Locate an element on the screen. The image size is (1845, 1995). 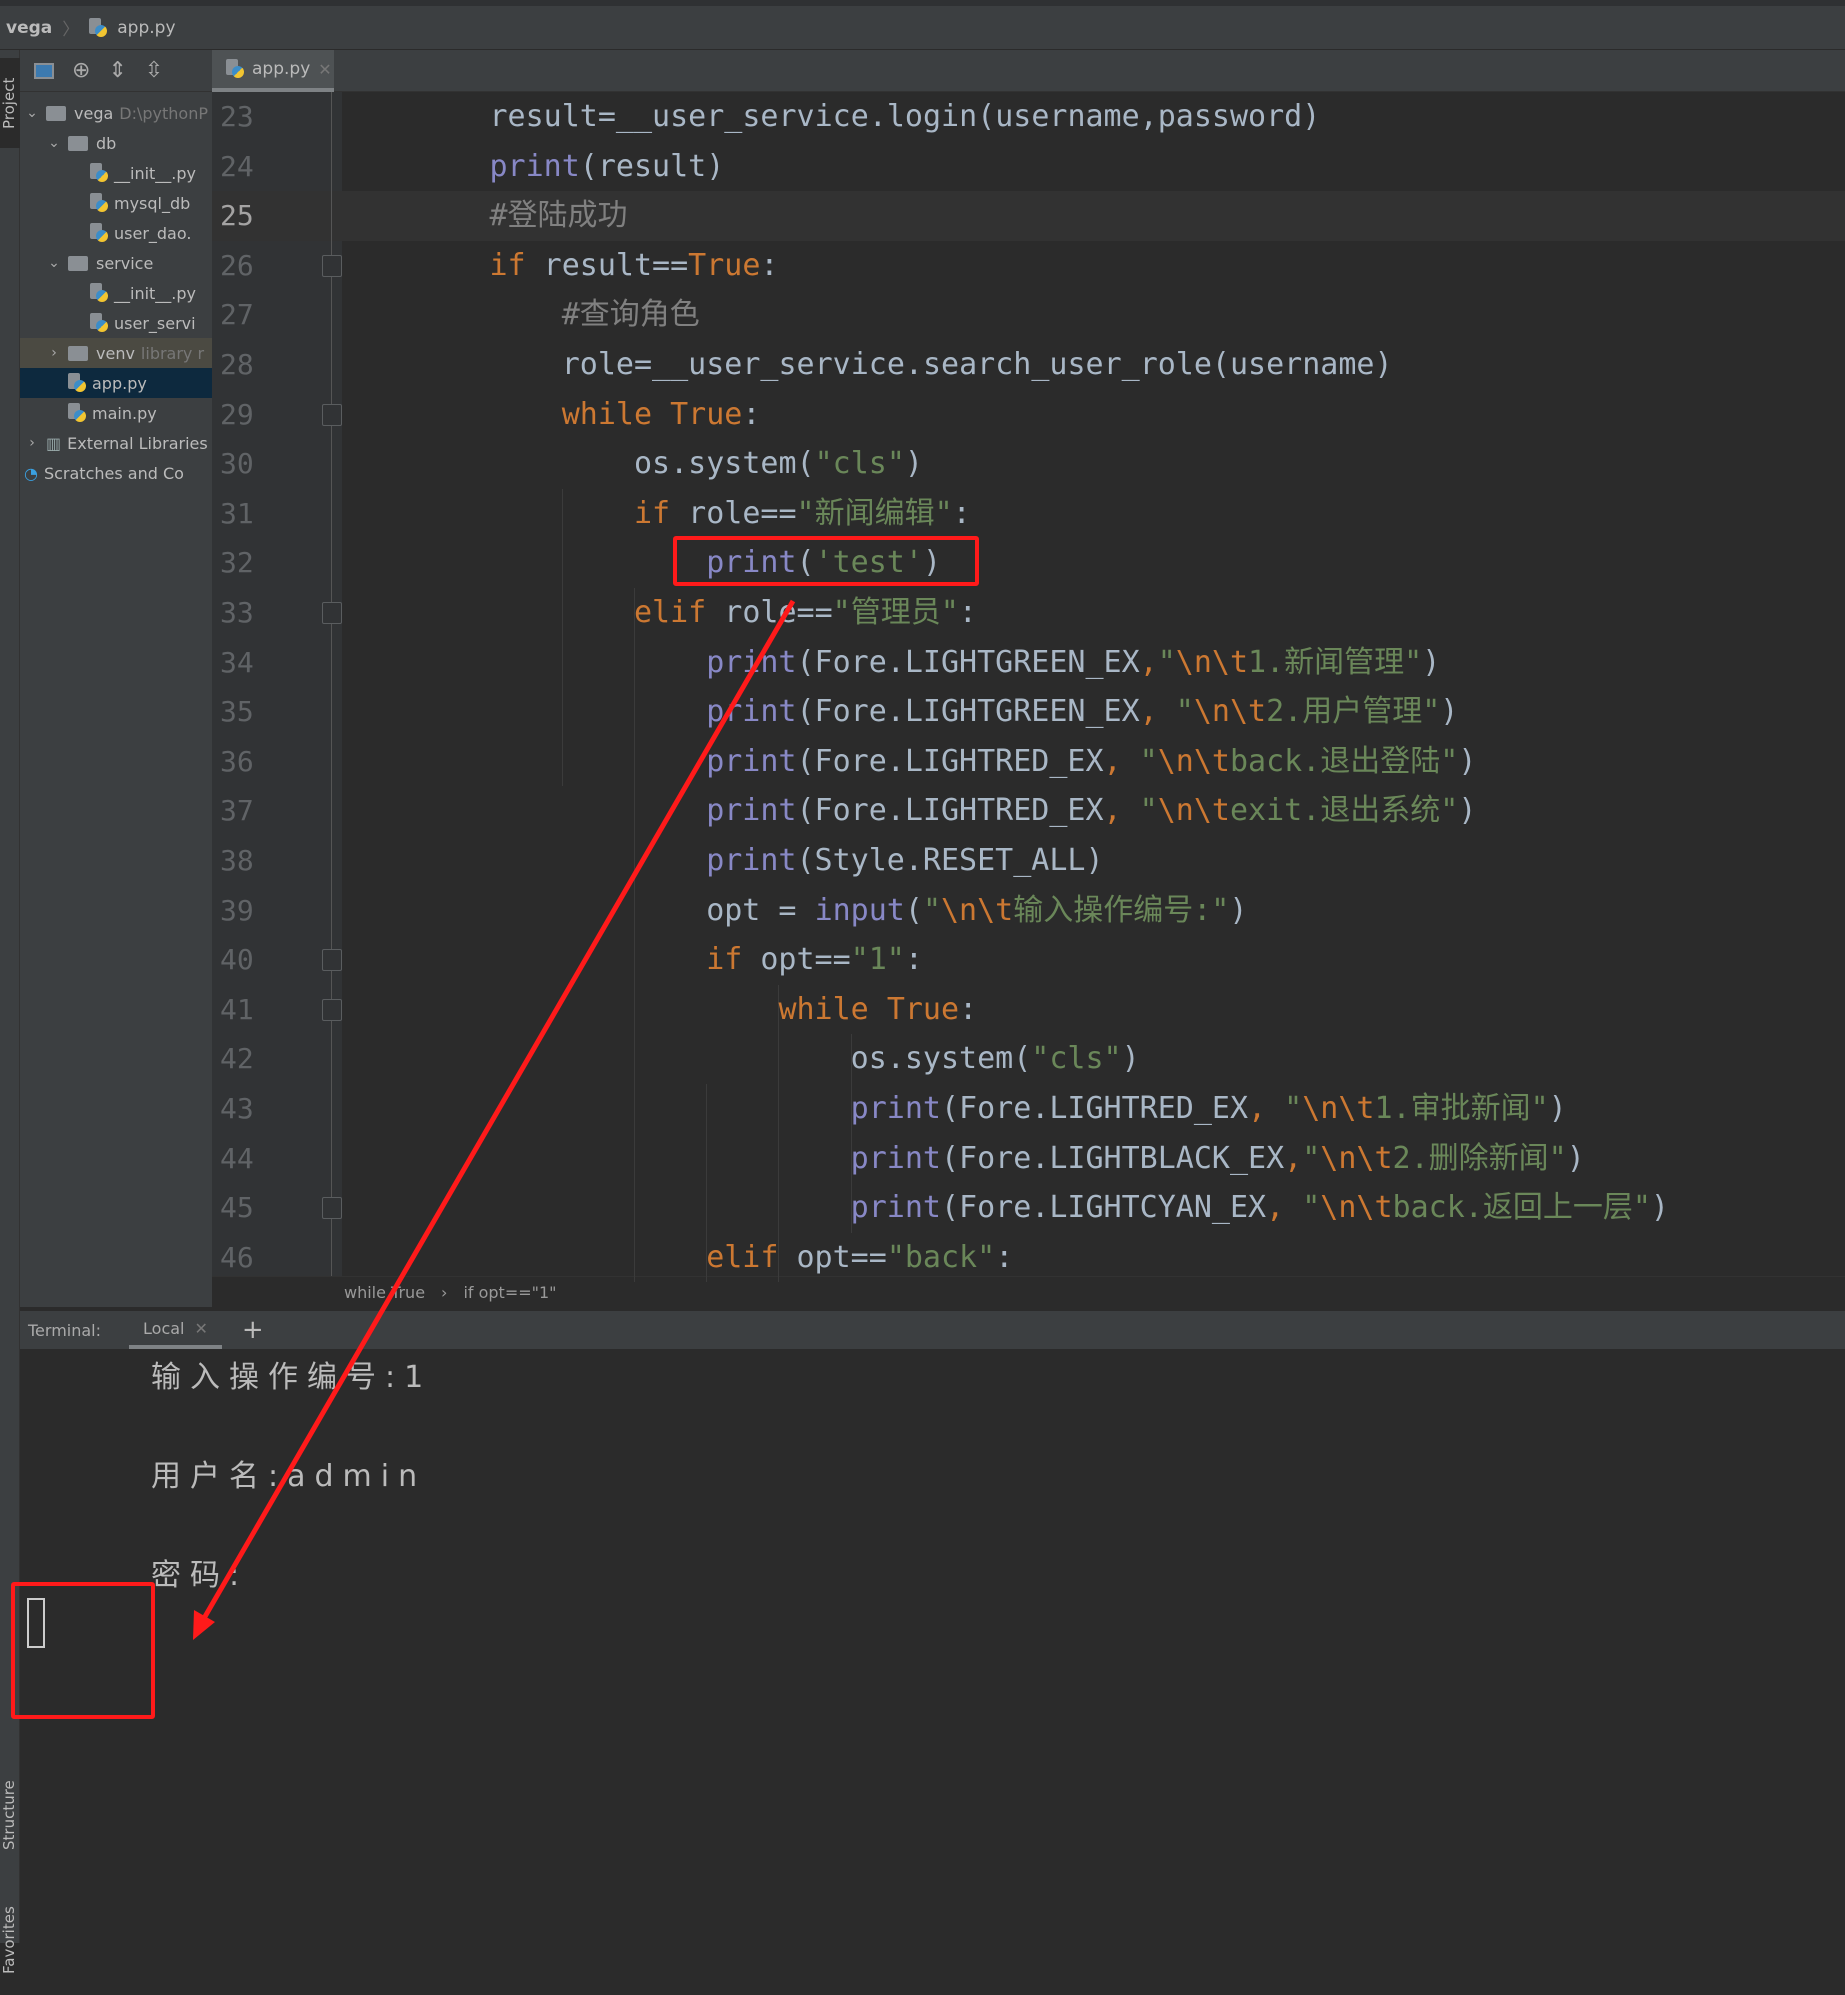
annotation-box-print-test is located at coordinates (826, 561).